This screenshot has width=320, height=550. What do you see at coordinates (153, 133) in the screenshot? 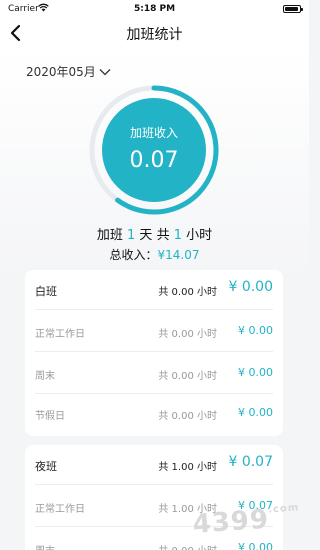
I see `income-label: 加班收入` at bounding box center [153, 133].